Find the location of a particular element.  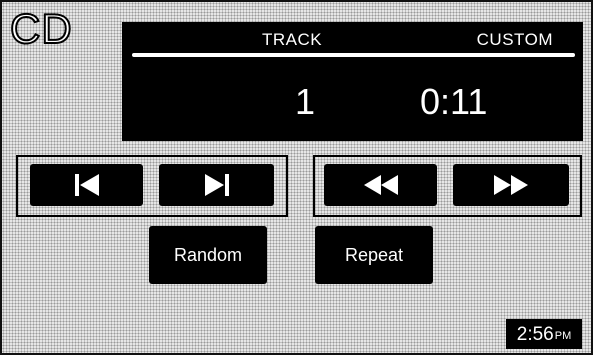

clock-ampm: PM is located at coordinates (563, 336).